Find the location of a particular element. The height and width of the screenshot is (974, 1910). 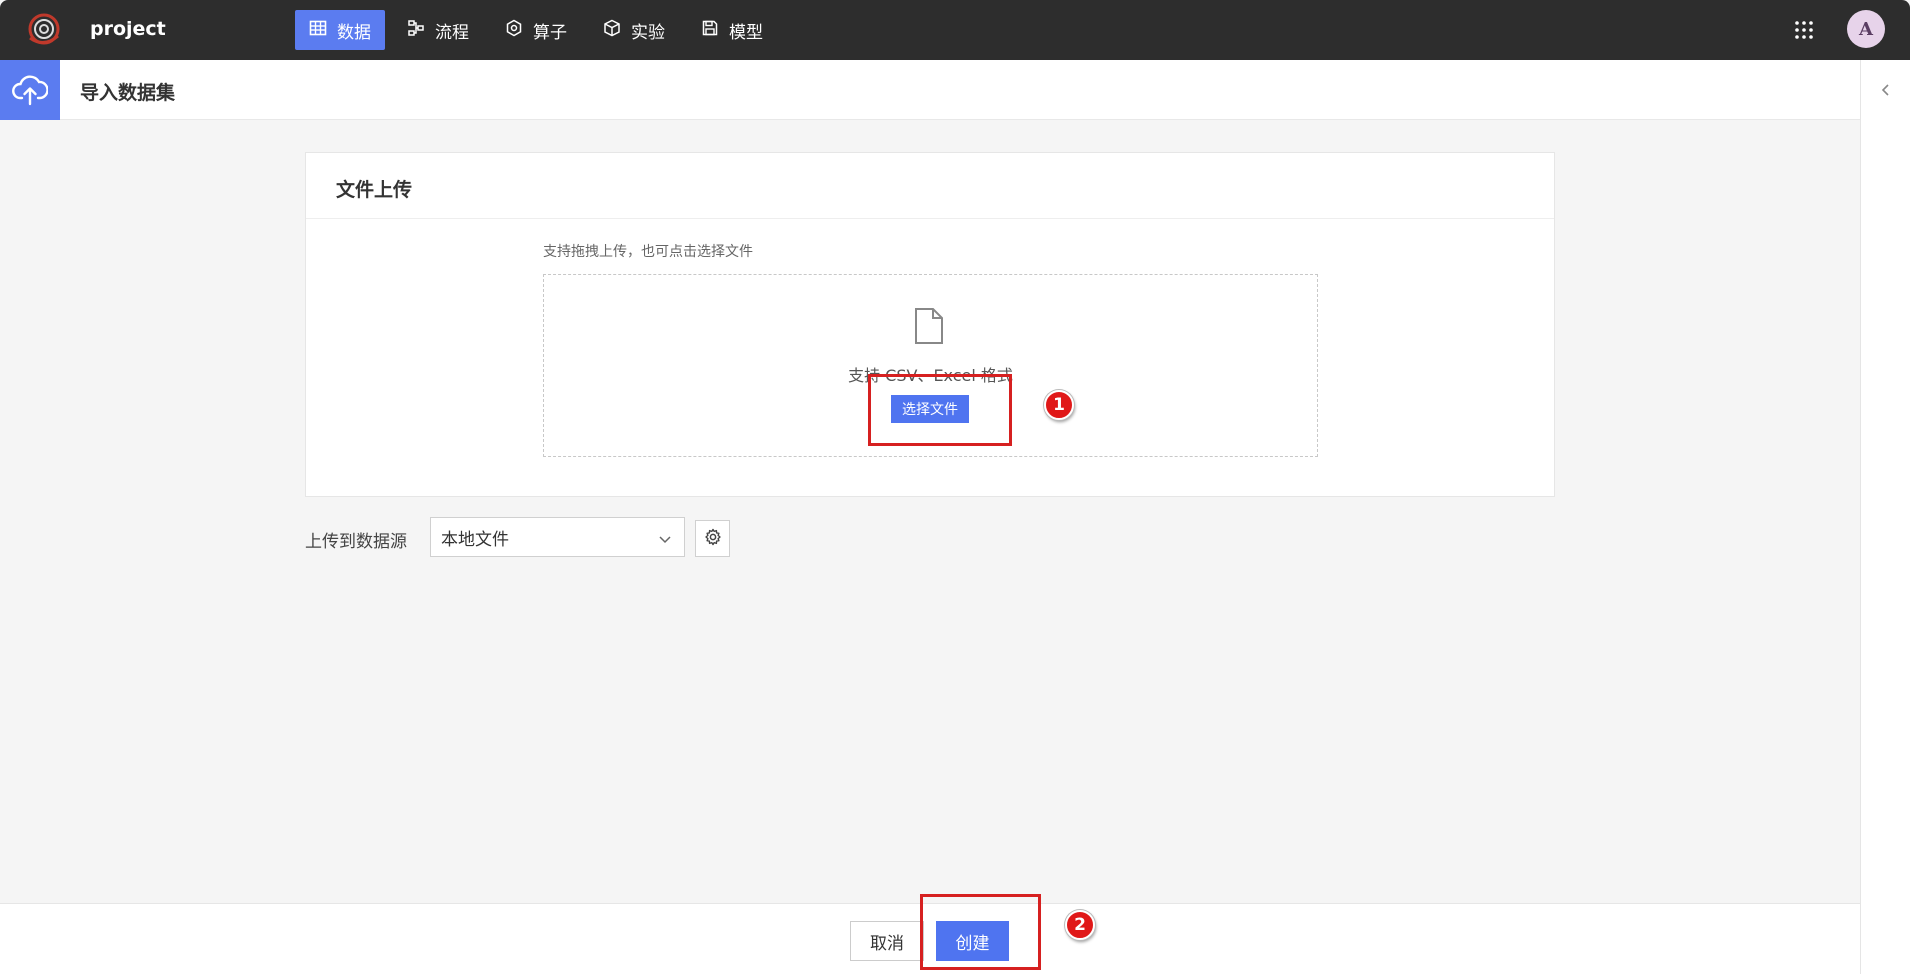

page-title: 导入数据集 is located at coordinates (128, 93).